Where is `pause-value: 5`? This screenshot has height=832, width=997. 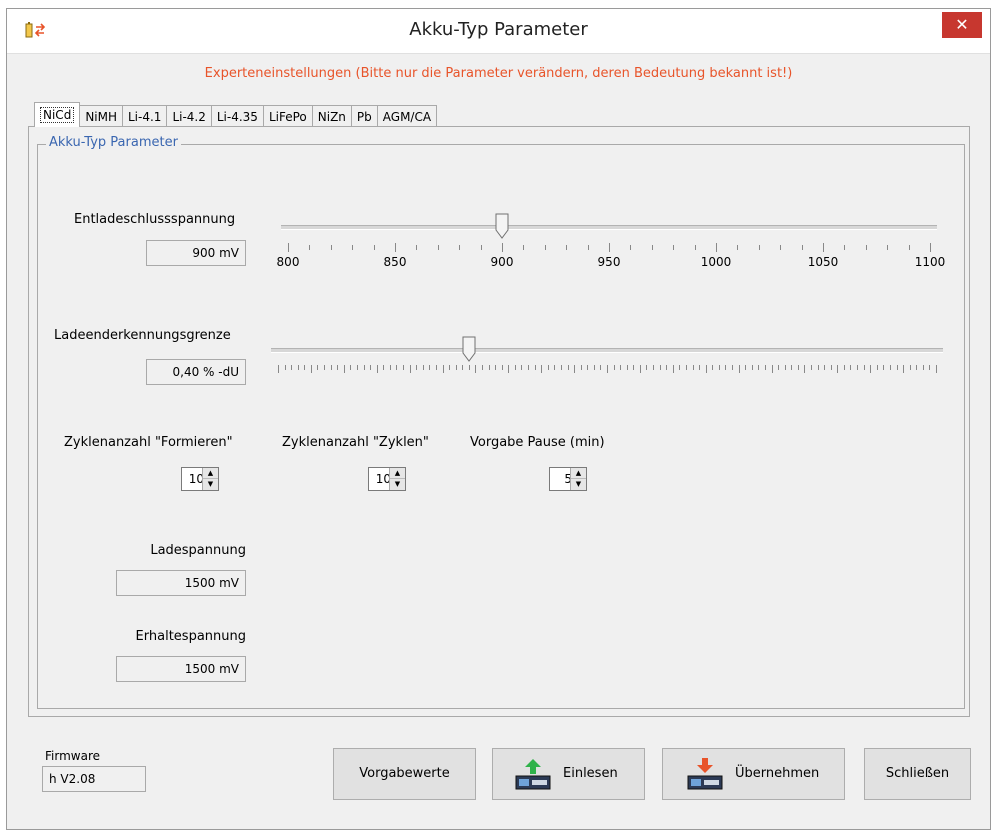 pause-value: 5 is located at coordinates (561, 479).